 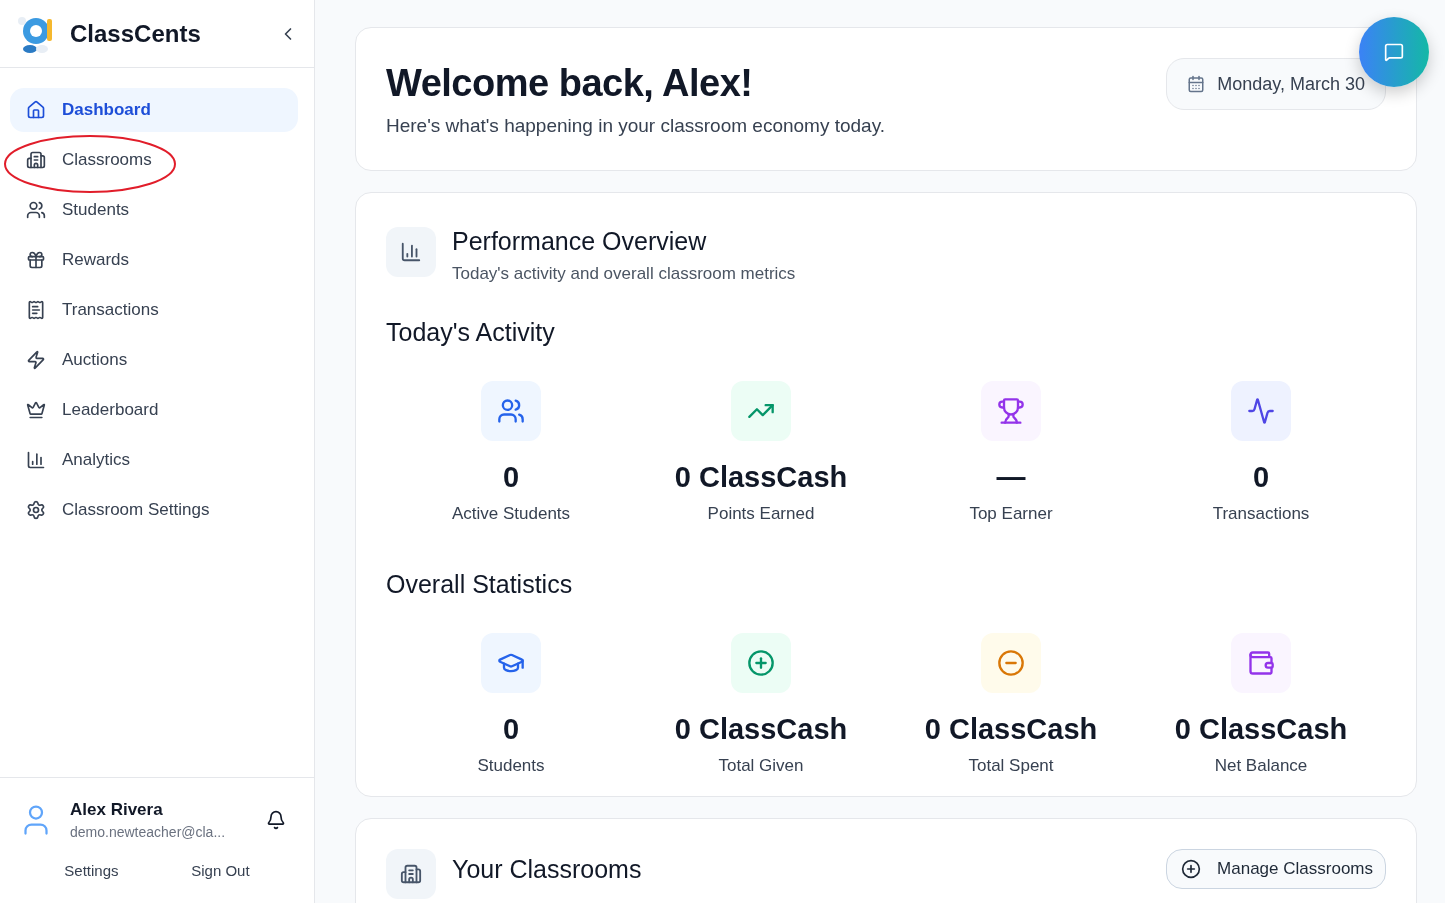 What do you see at coordinates (547, 869) in the screenshot?
I see `section-title: Your Classrooms` at bounding box center [547, 869].